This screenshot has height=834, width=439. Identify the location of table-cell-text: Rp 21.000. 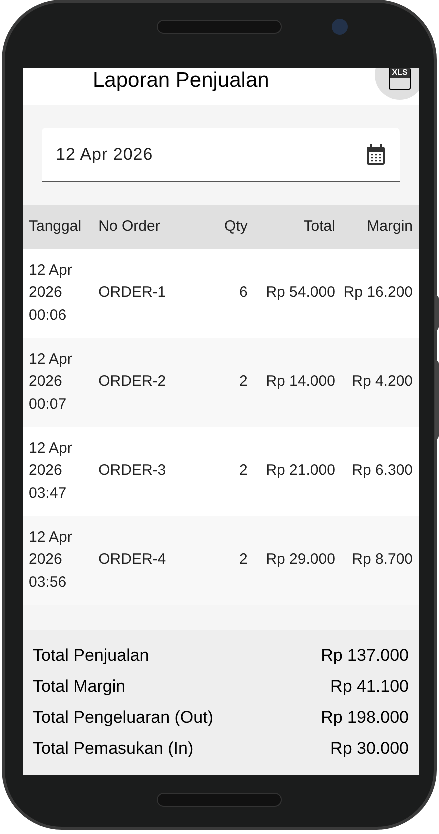
(300, 471).